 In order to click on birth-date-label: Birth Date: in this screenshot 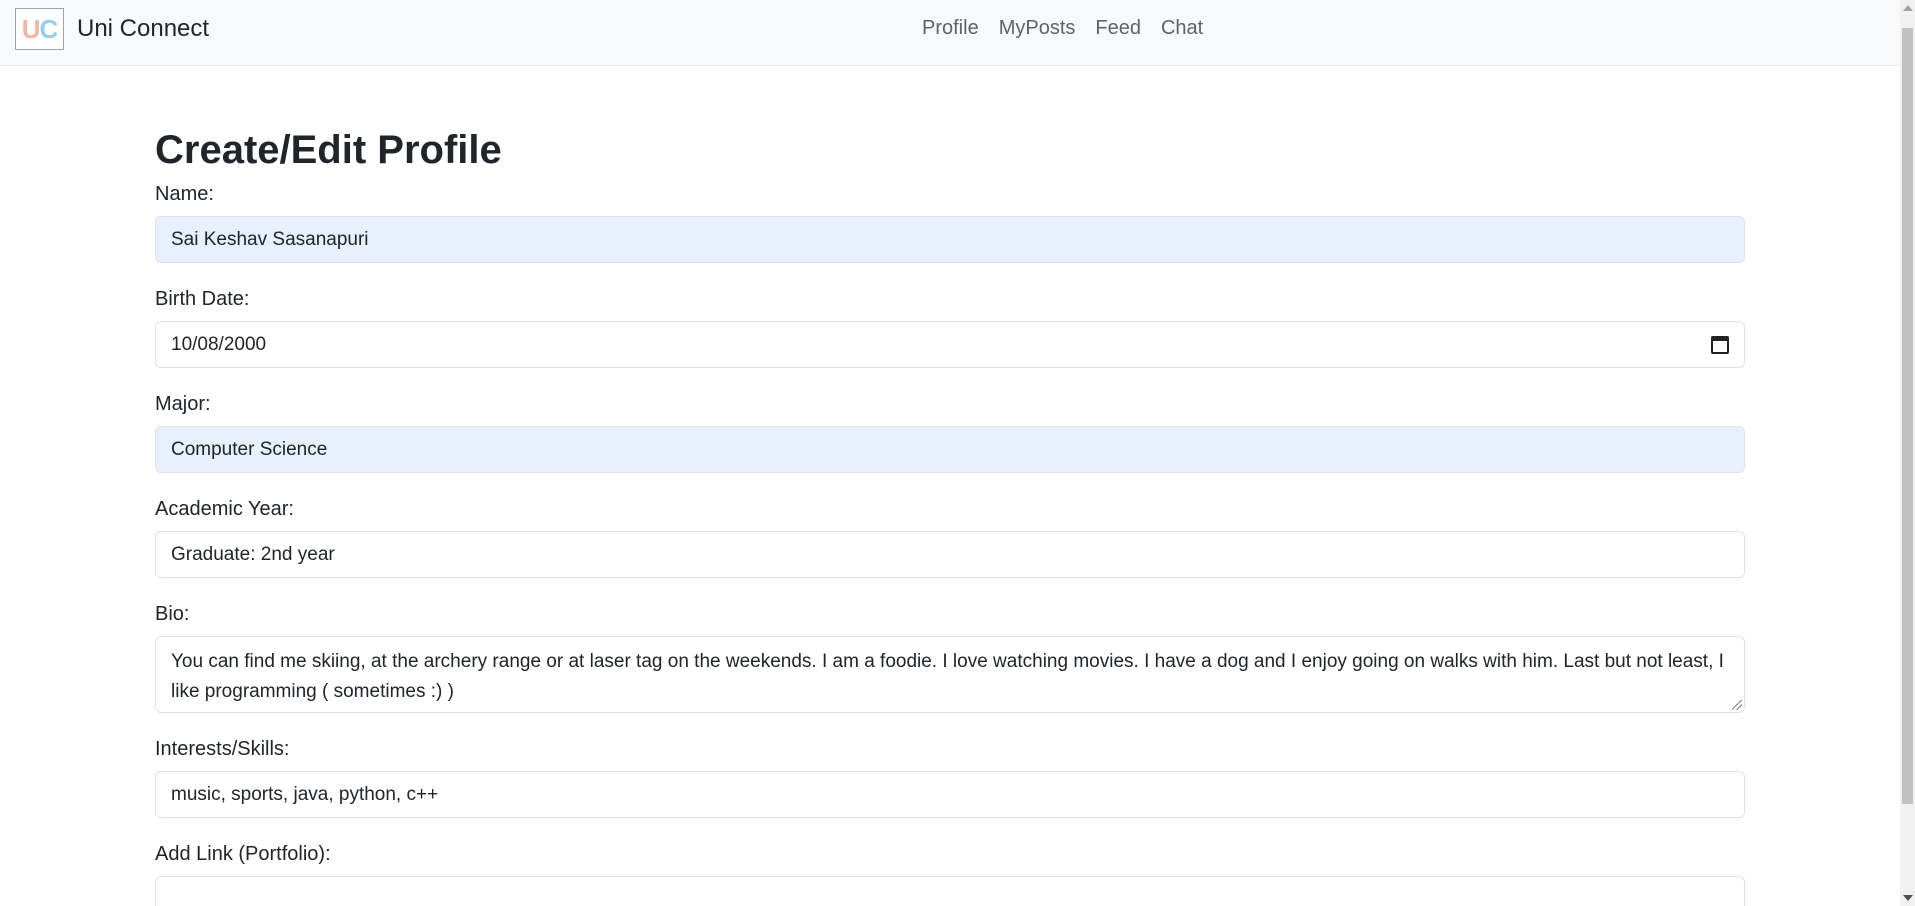, I will do `click(202, 299)`.